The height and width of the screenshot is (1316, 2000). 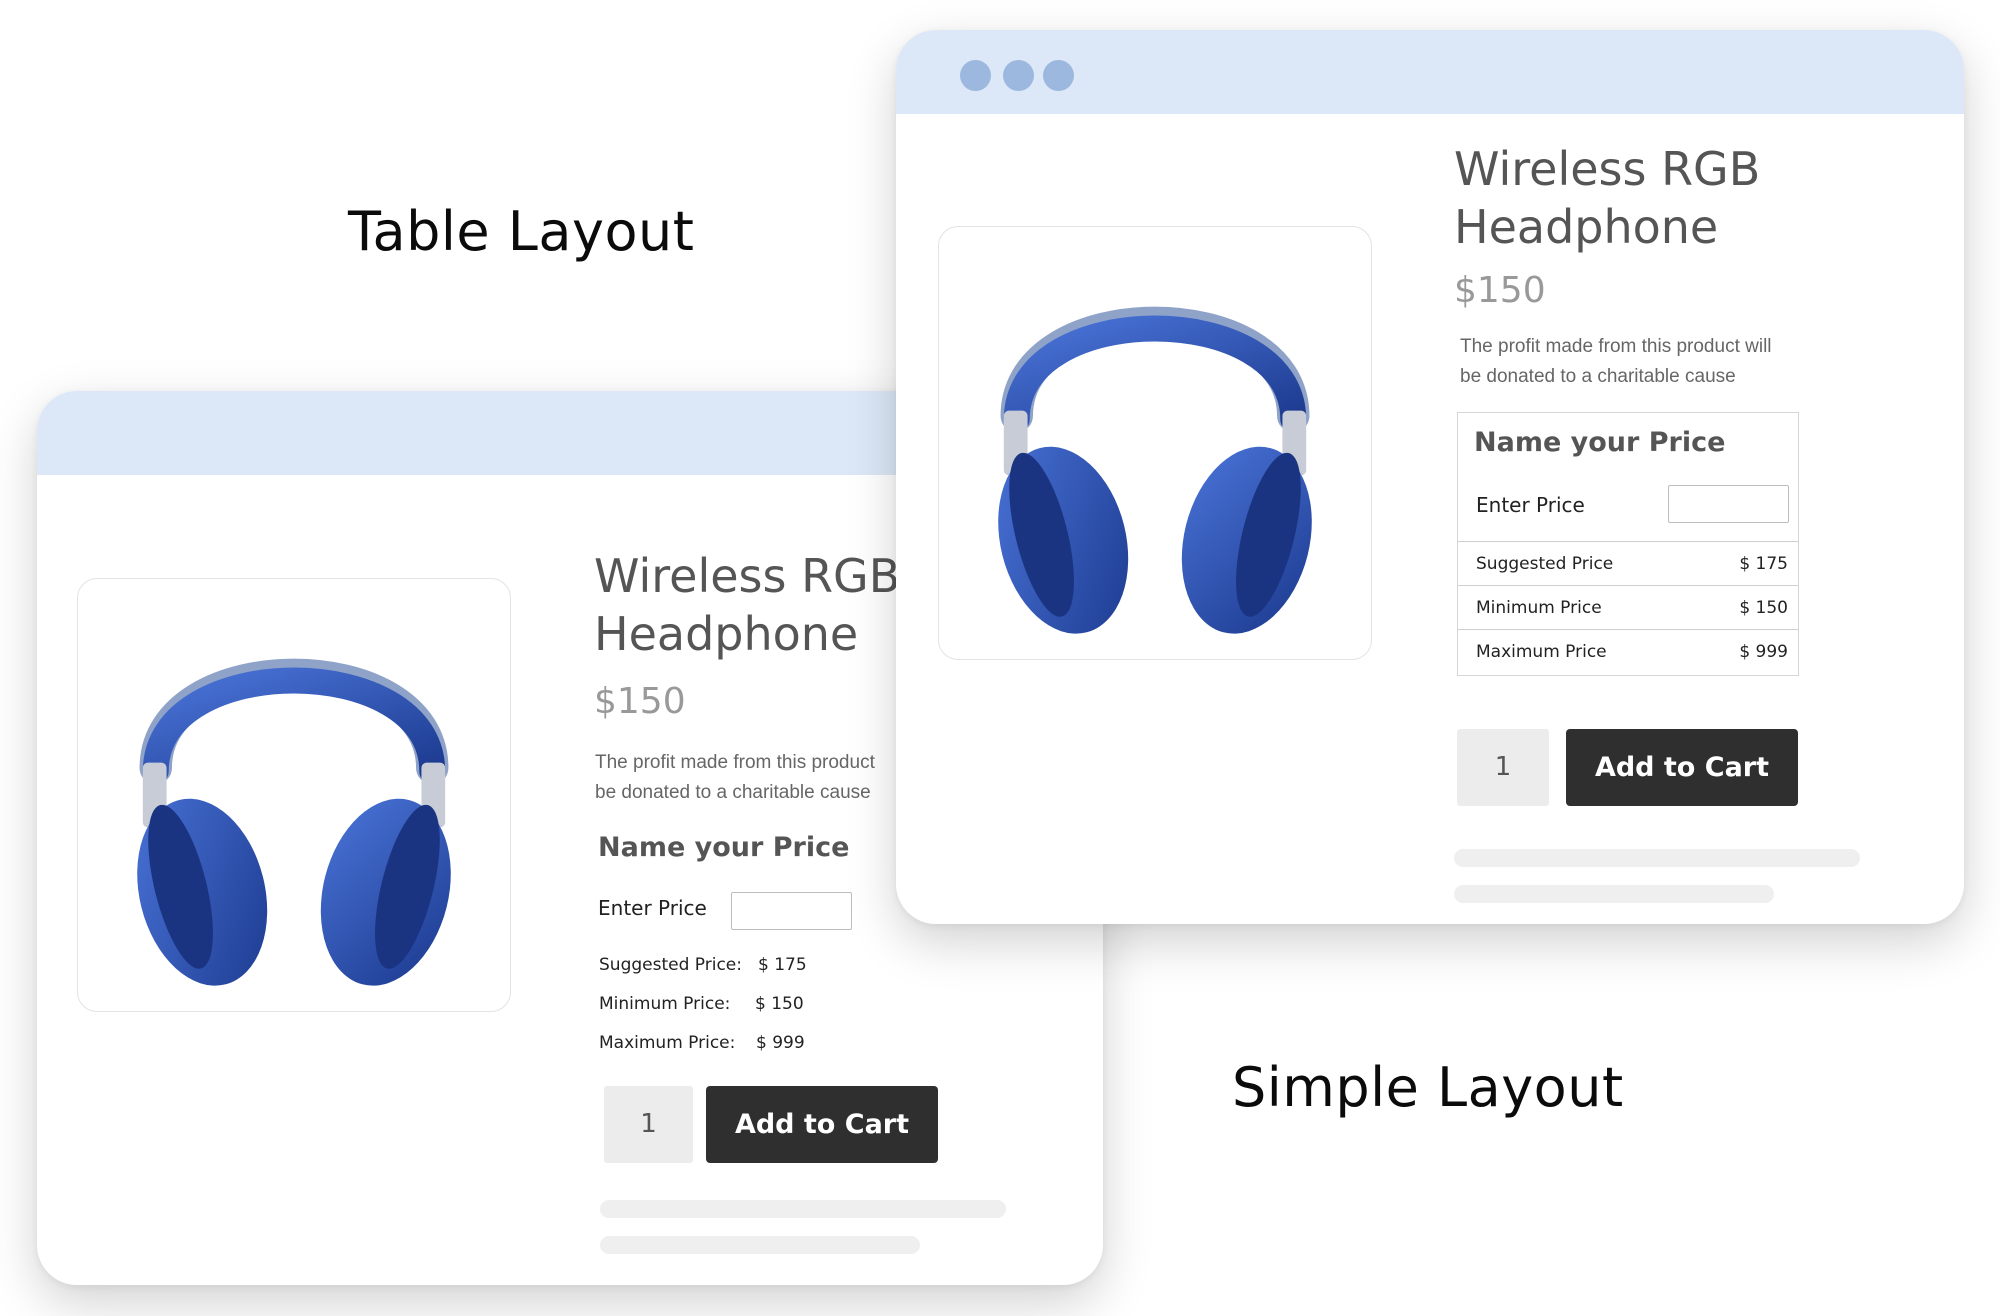 What do you see at coordinates (1539, 608) in the screenshot?
I see `minimum-price-label: Minimum Price` at bounding box center [1539, 608].